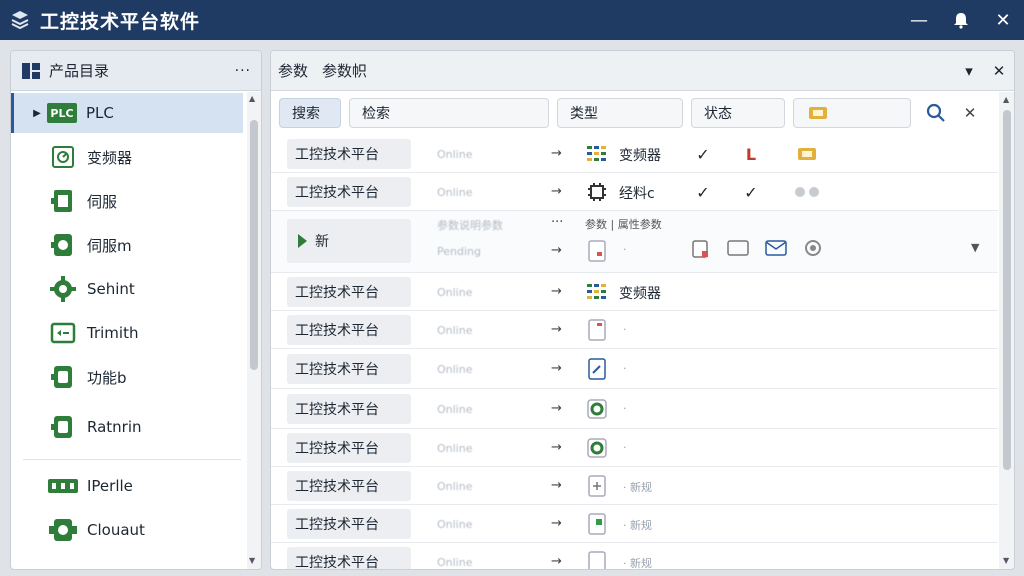  I want to click on search-icon, so click(935, 112).